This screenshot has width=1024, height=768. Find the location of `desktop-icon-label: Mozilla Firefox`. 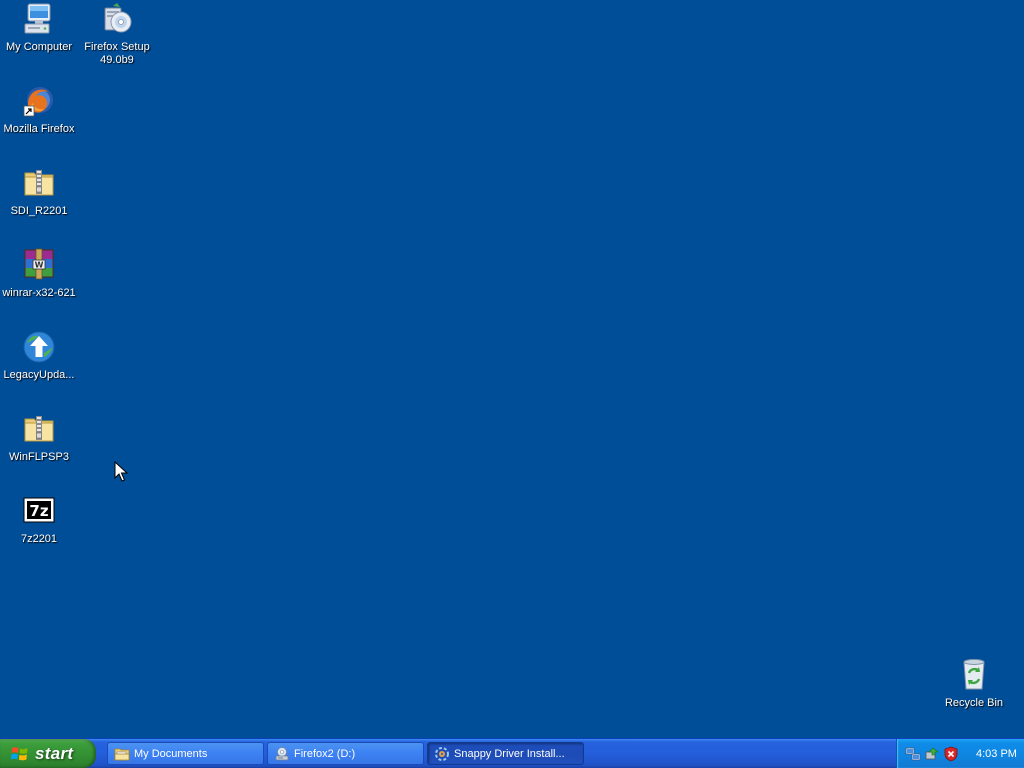

desktop-icon-label: Mozilla Firefox is located at coordinates (39, 129).